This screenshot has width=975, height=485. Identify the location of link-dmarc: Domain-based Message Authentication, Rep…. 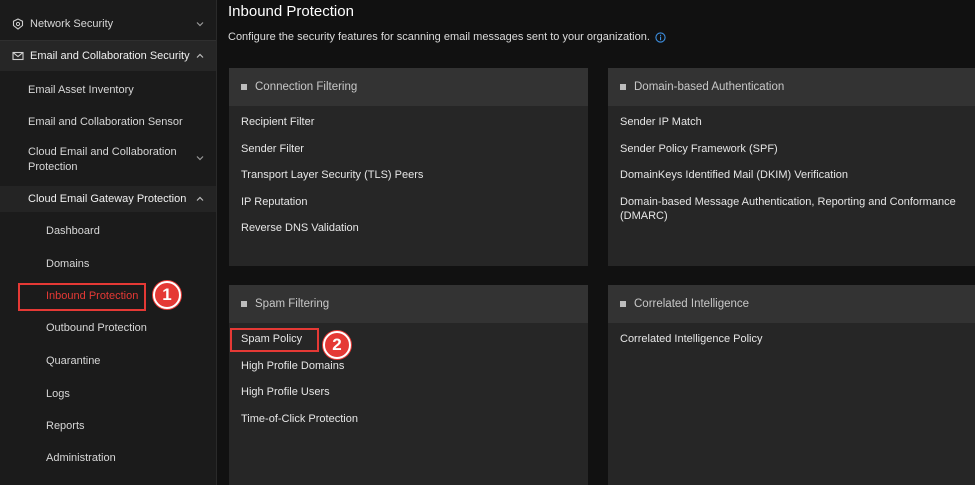
(790, 209).